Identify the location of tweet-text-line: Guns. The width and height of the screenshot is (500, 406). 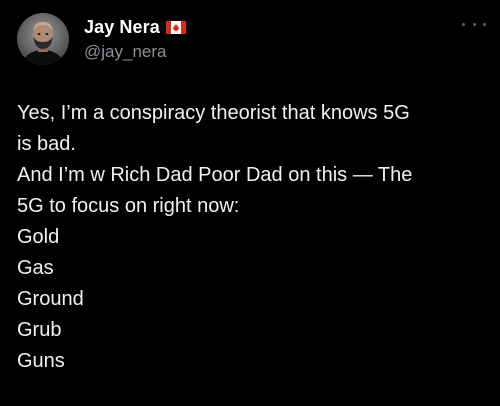
(41, 361).